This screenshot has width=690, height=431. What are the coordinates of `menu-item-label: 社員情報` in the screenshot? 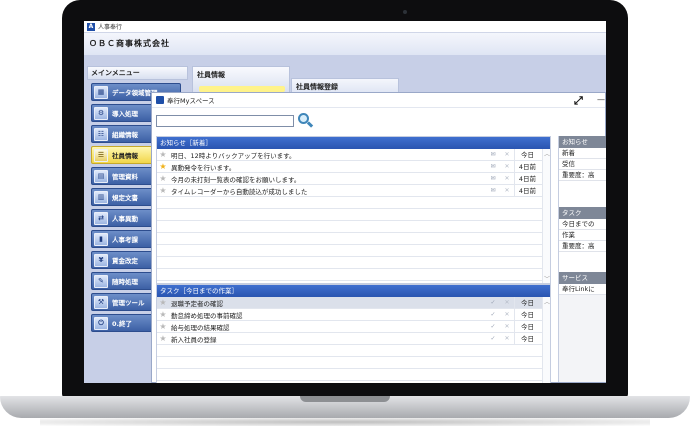 It's located at (125, 156).